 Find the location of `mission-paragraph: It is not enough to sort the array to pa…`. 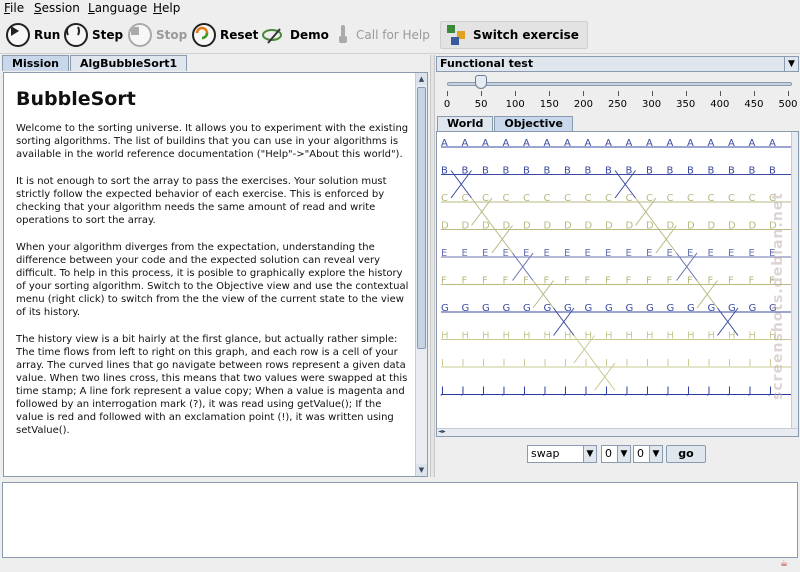

mission-paragraph: It is not enough to sort the array to pa… is located at coordinates (201, 201).